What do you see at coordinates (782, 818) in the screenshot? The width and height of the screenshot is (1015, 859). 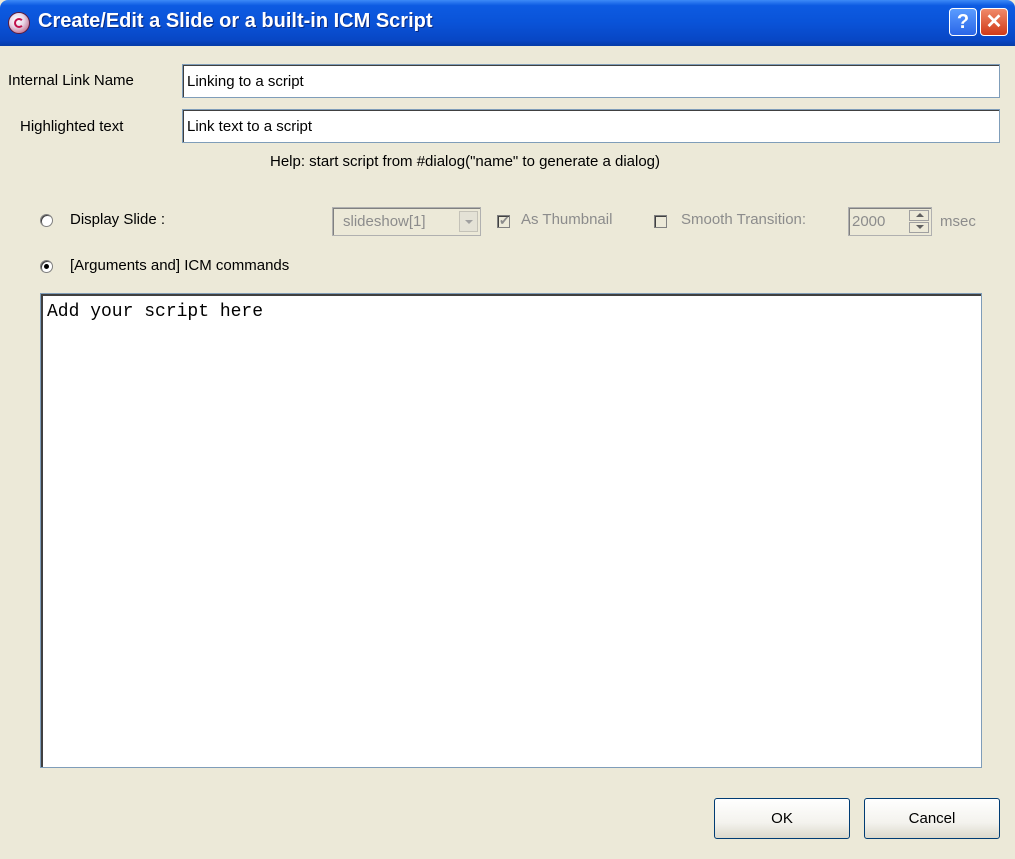 I see `ok-button: OK` at bounding box center [782, 818].